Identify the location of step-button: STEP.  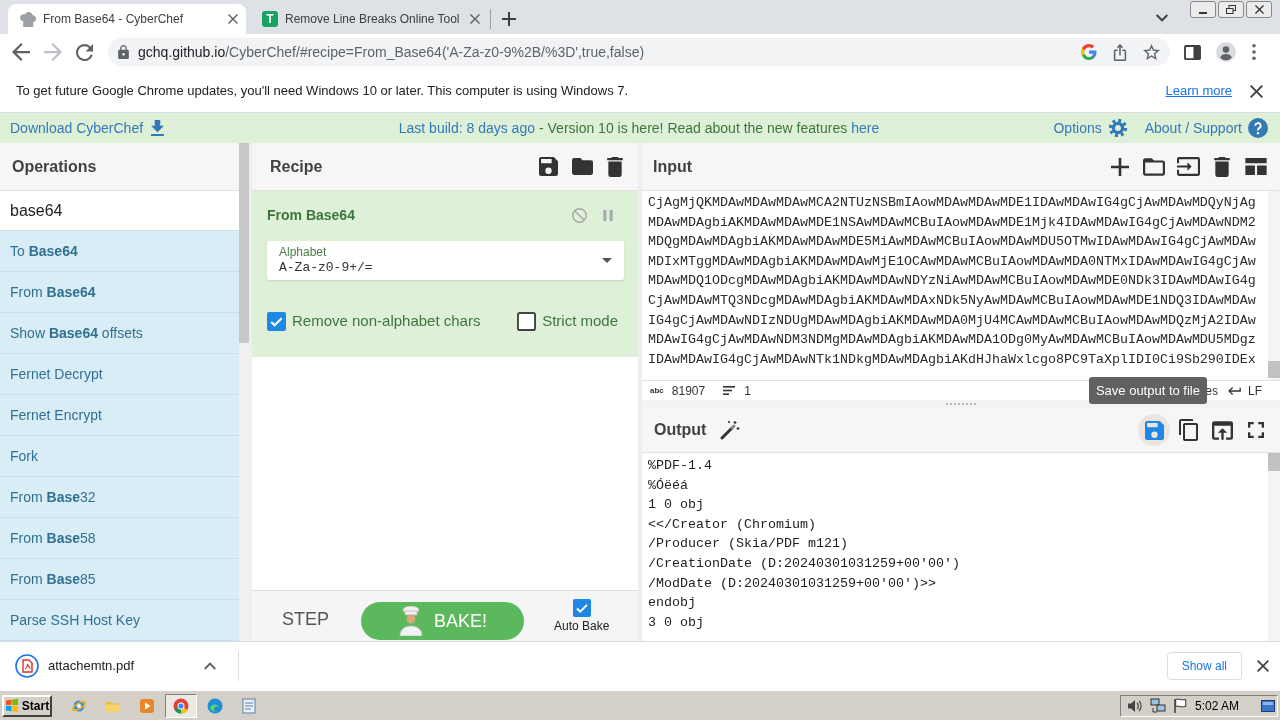
(305, 619).